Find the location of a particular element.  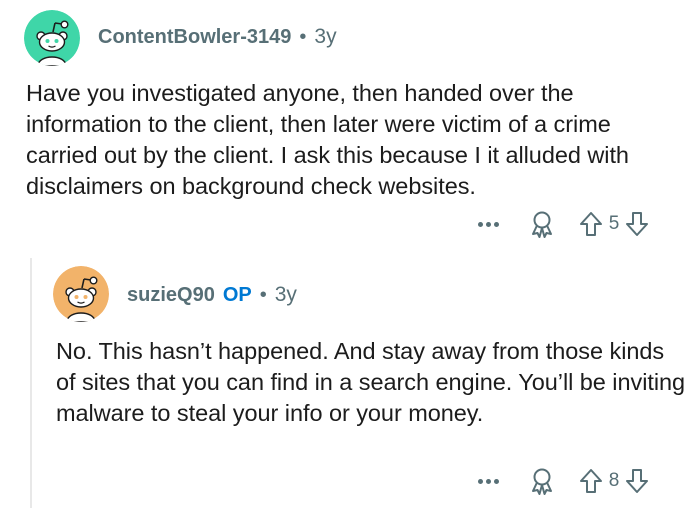

comment-actions: 5 is located at coordinates (563, 224).